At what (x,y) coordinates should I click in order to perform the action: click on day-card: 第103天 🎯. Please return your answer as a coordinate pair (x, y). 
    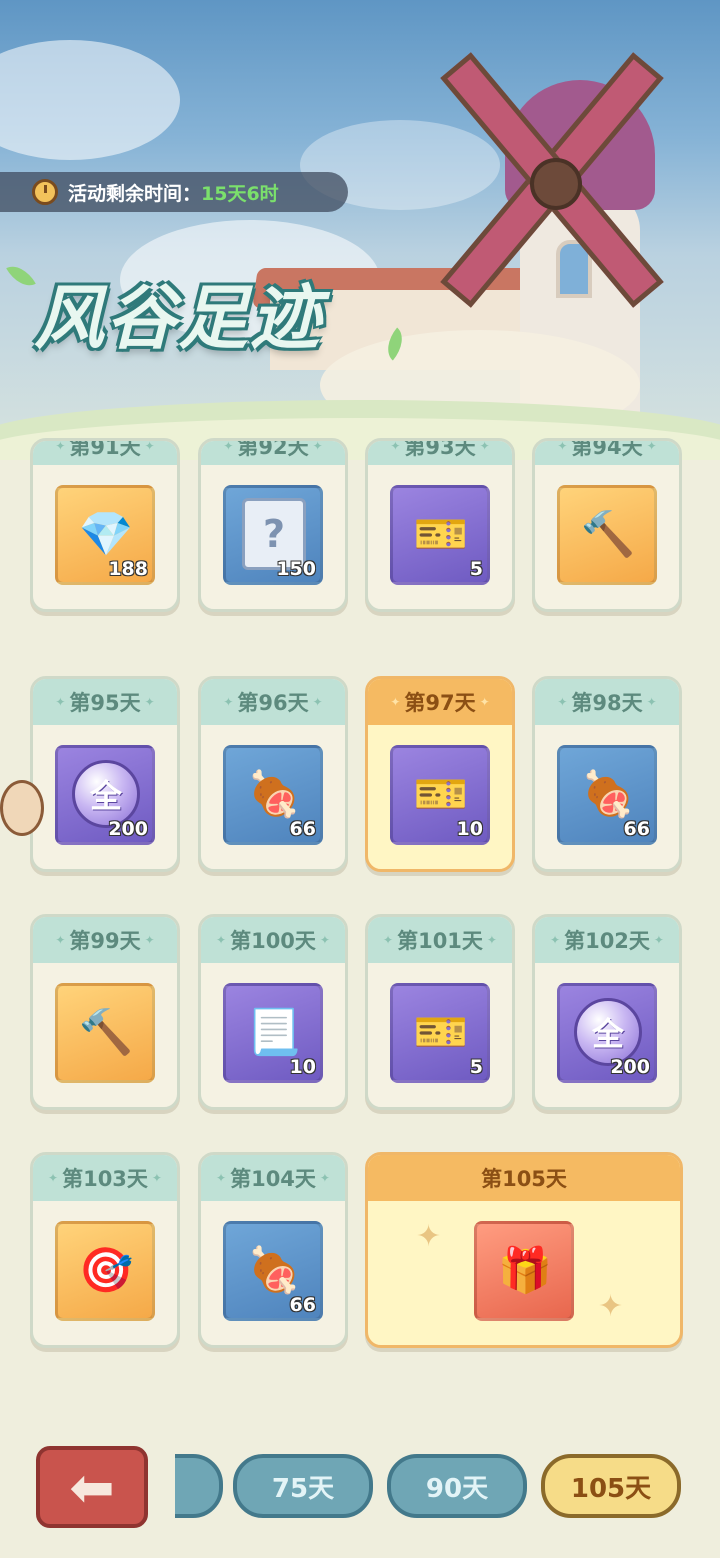
    Looking at the image, I should click on (105, 1250).